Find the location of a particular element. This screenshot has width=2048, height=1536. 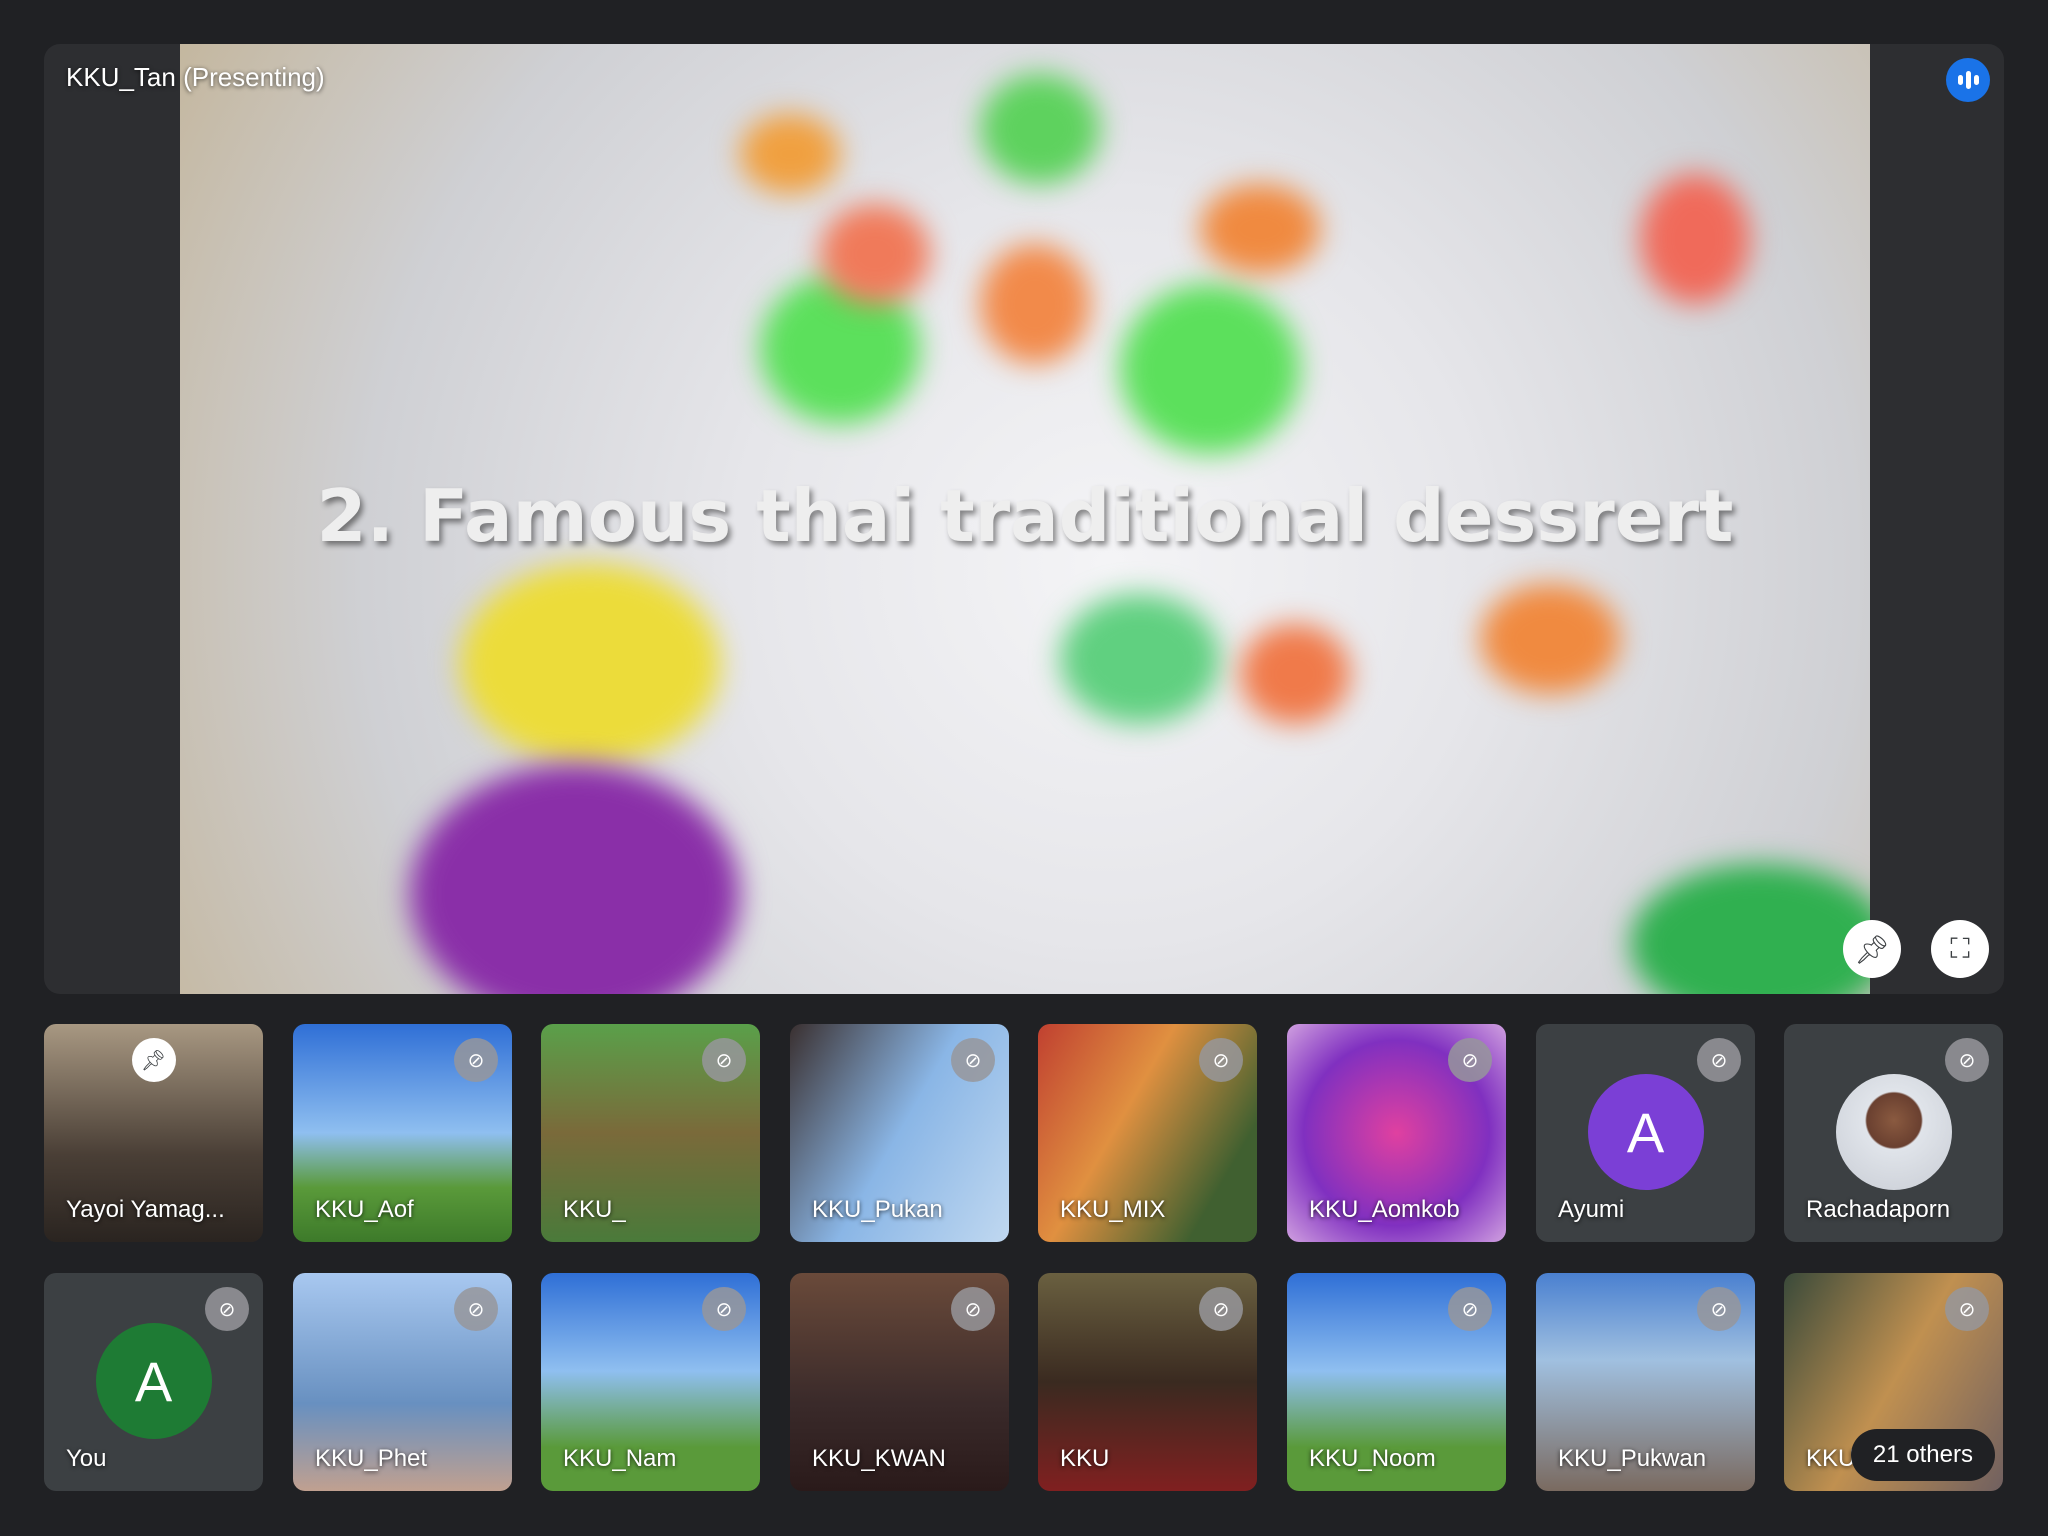

participant-tile: ⊘ KKU_Nam is located at coordinates (650, 1382).